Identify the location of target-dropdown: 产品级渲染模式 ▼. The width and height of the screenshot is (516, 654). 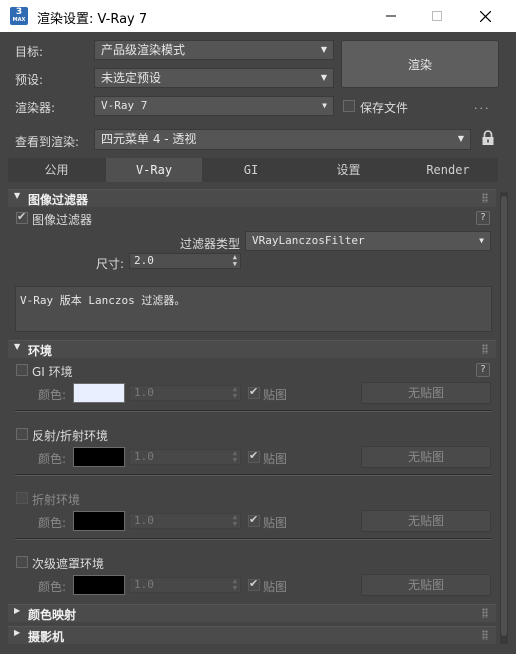
(214, 50).